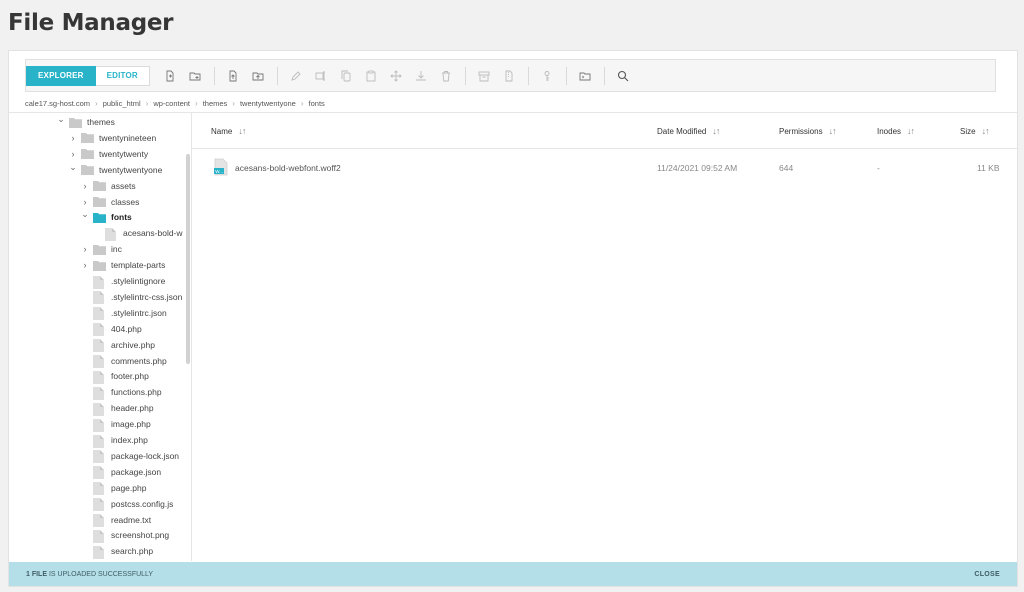 The height and width of the screenshot is (592, 1024). Describe the element at coordinates (188, 259) in the screenshot. I see `tree-scrollbar` at that location.